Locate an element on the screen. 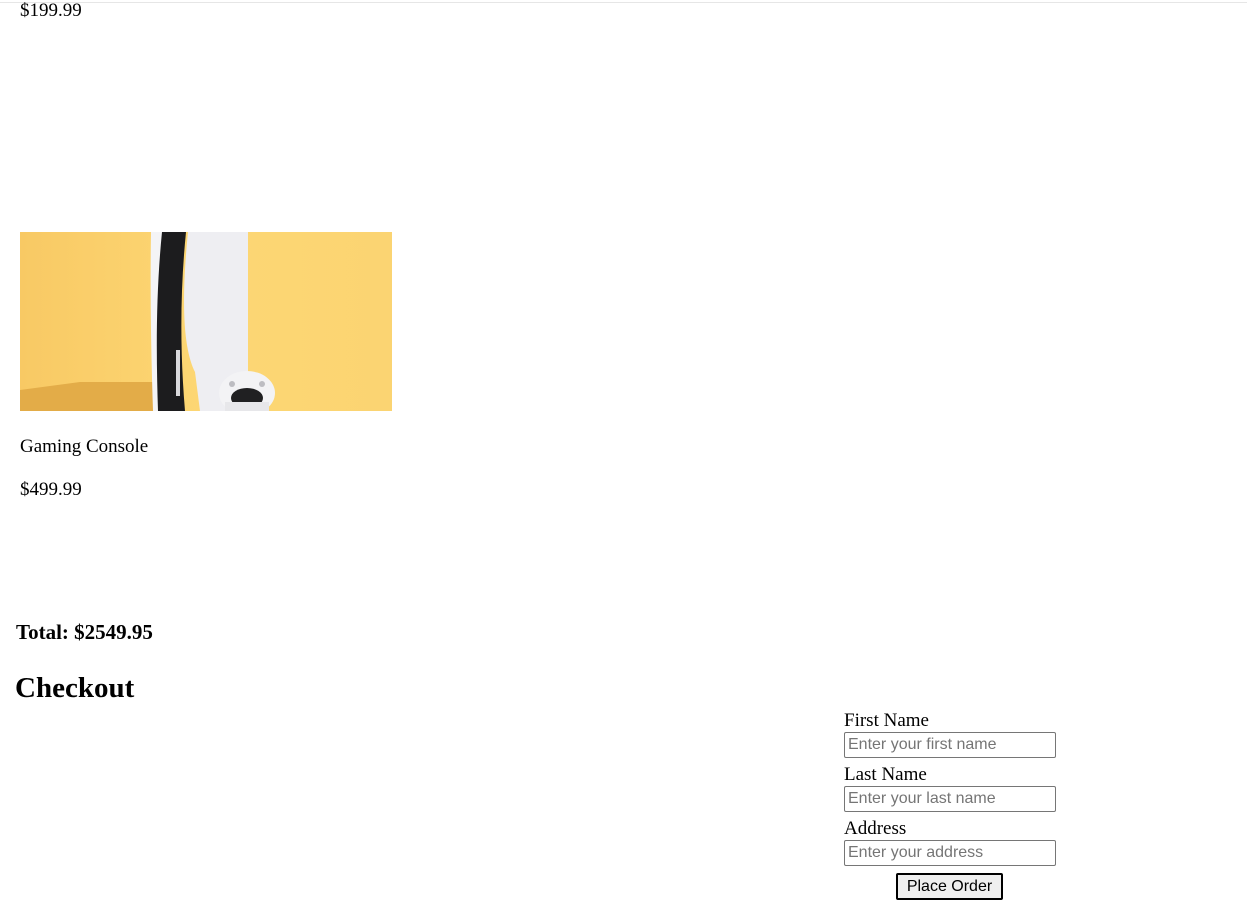  product-price-previous: $199.99 is located at coordinates (51, 10).